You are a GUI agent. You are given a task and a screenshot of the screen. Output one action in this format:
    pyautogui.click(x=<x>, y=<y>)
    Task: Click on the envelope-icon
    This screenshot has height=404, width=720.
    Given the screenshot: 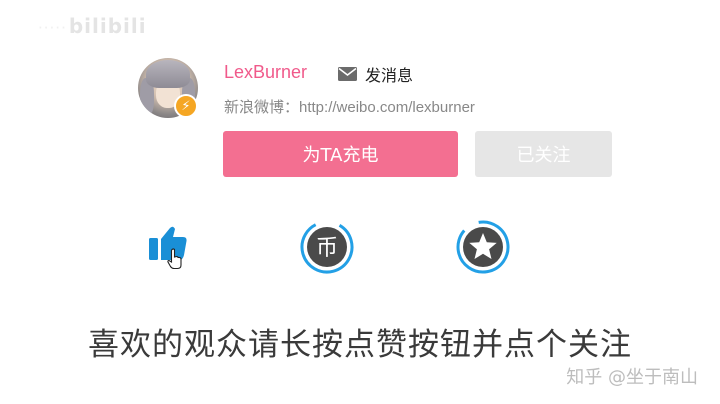 What is the action you would take?
    pyautogui.click(x=347, y=74)
    